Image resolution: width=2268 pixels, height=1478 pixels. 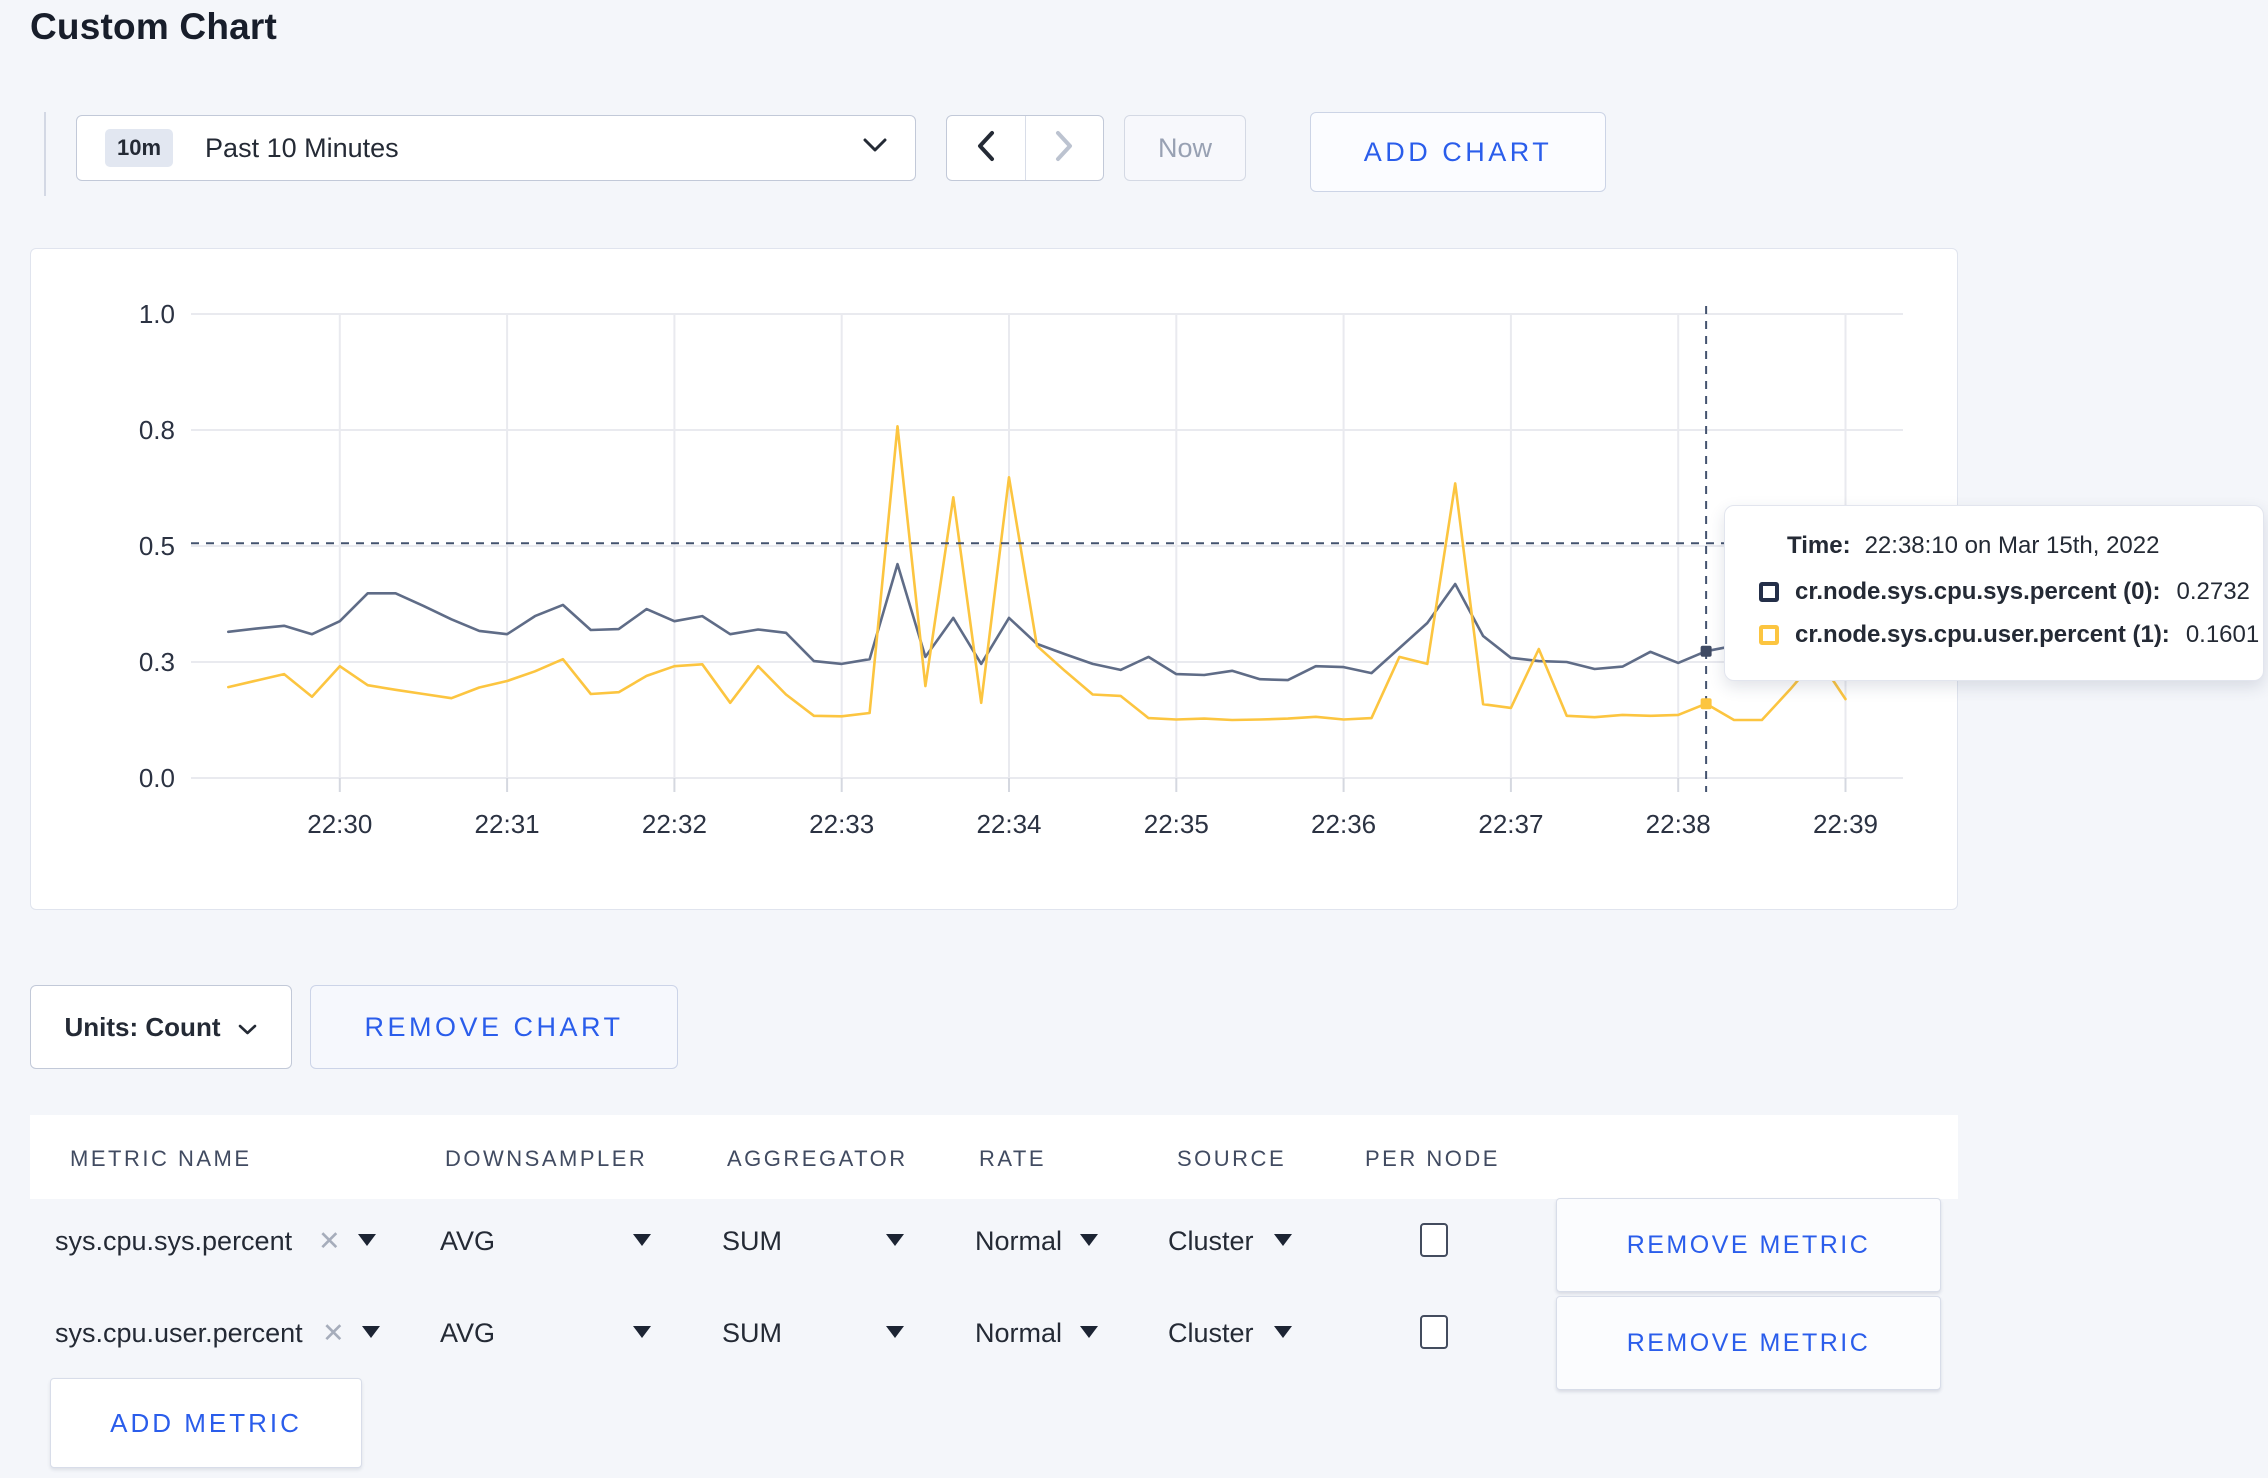 I want to click on tooltip-time-row: Time: 22:38:10 on Mar 15th, 2022, so click(x=2010, y=546).